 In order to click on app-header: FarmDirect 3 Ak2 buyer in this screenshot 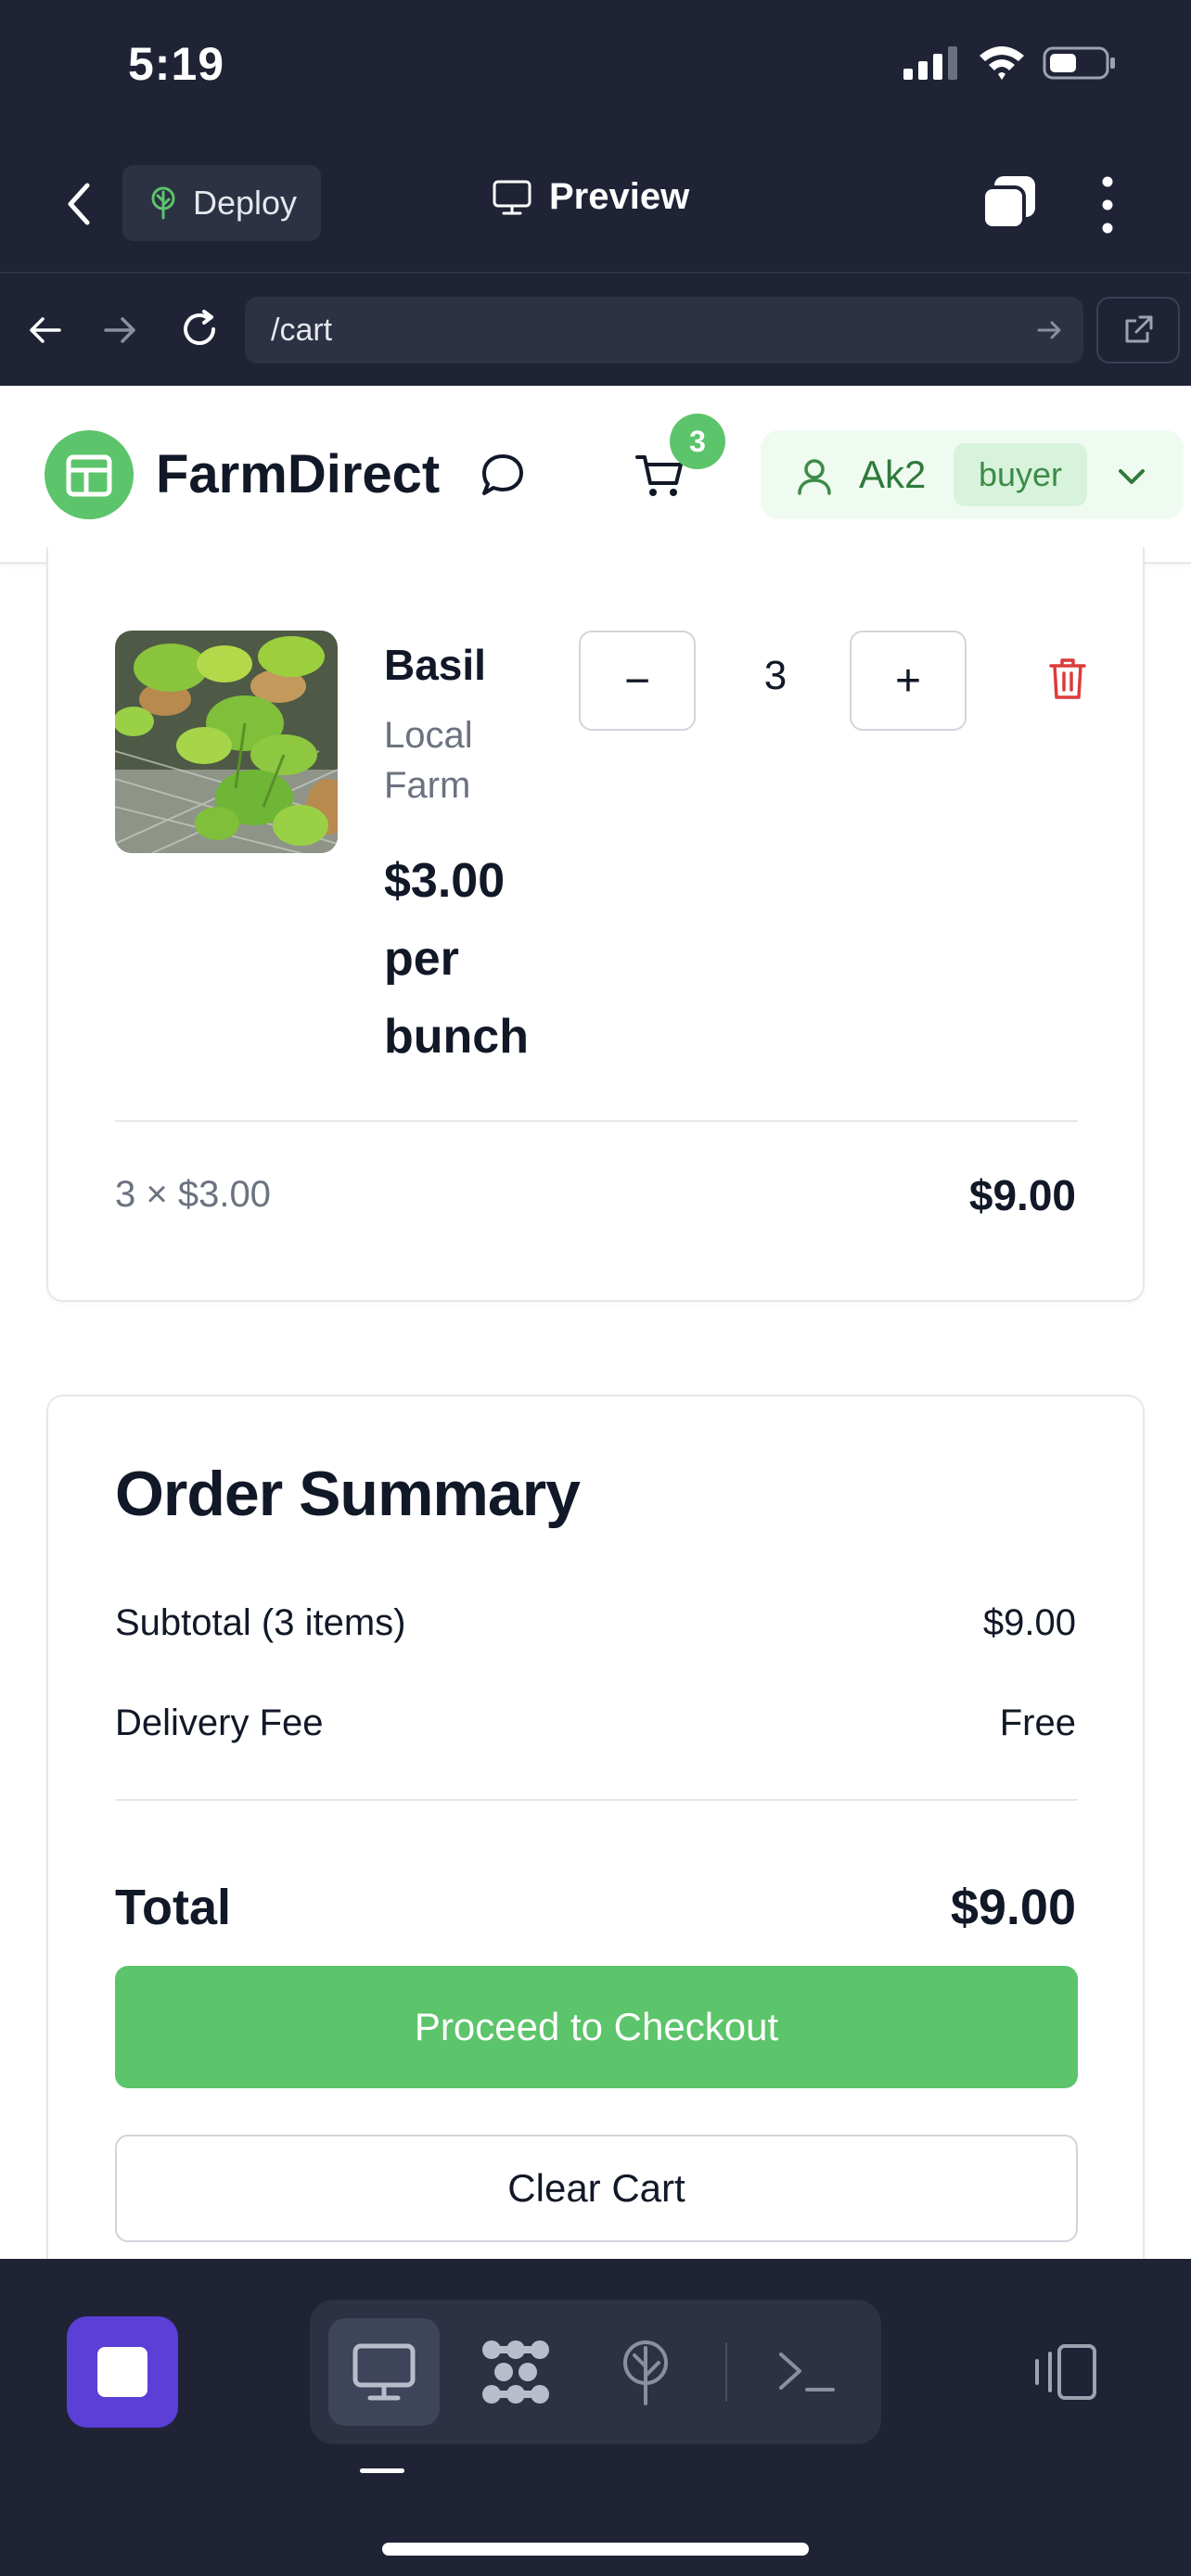, I will do `click(595, 475)`.